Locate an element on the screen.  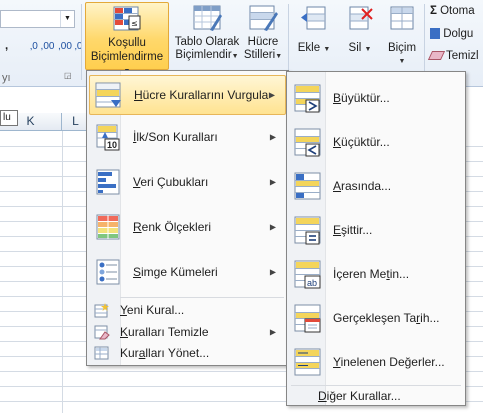
delete-cells-icon is located at coordinates (361, 18).